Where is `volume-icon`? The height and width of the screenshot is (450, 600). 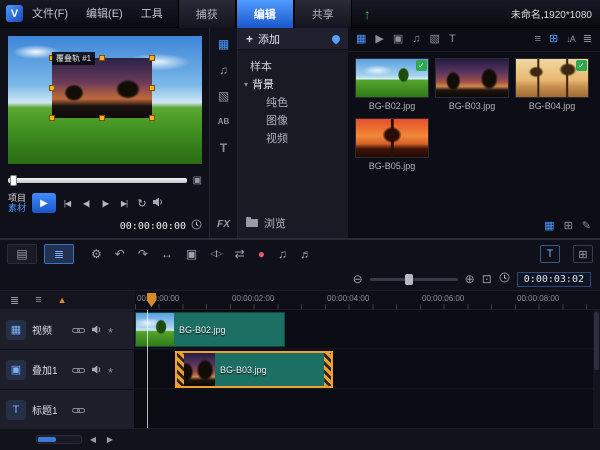
volume-icon is located at coordinates (158, 203).